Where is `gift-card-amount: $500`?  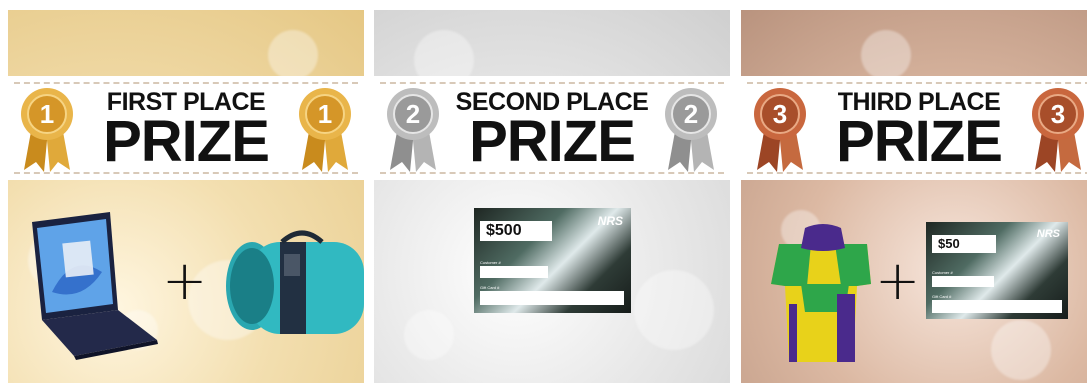 gift-card-amount: $500 is located at coordinates (516, 231).